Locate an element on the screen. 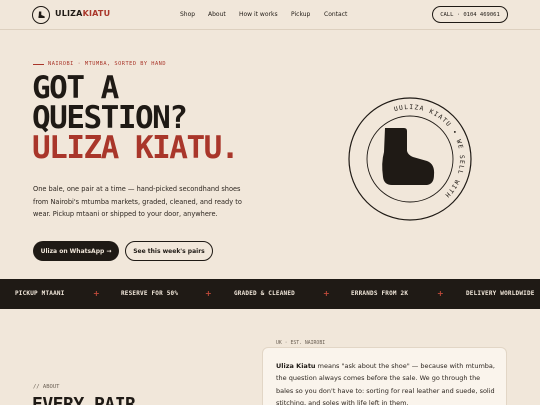 This screenshot has height=405, width=540. card-brand-name: Uliza Kiatu is located at coordinates (296, 366).